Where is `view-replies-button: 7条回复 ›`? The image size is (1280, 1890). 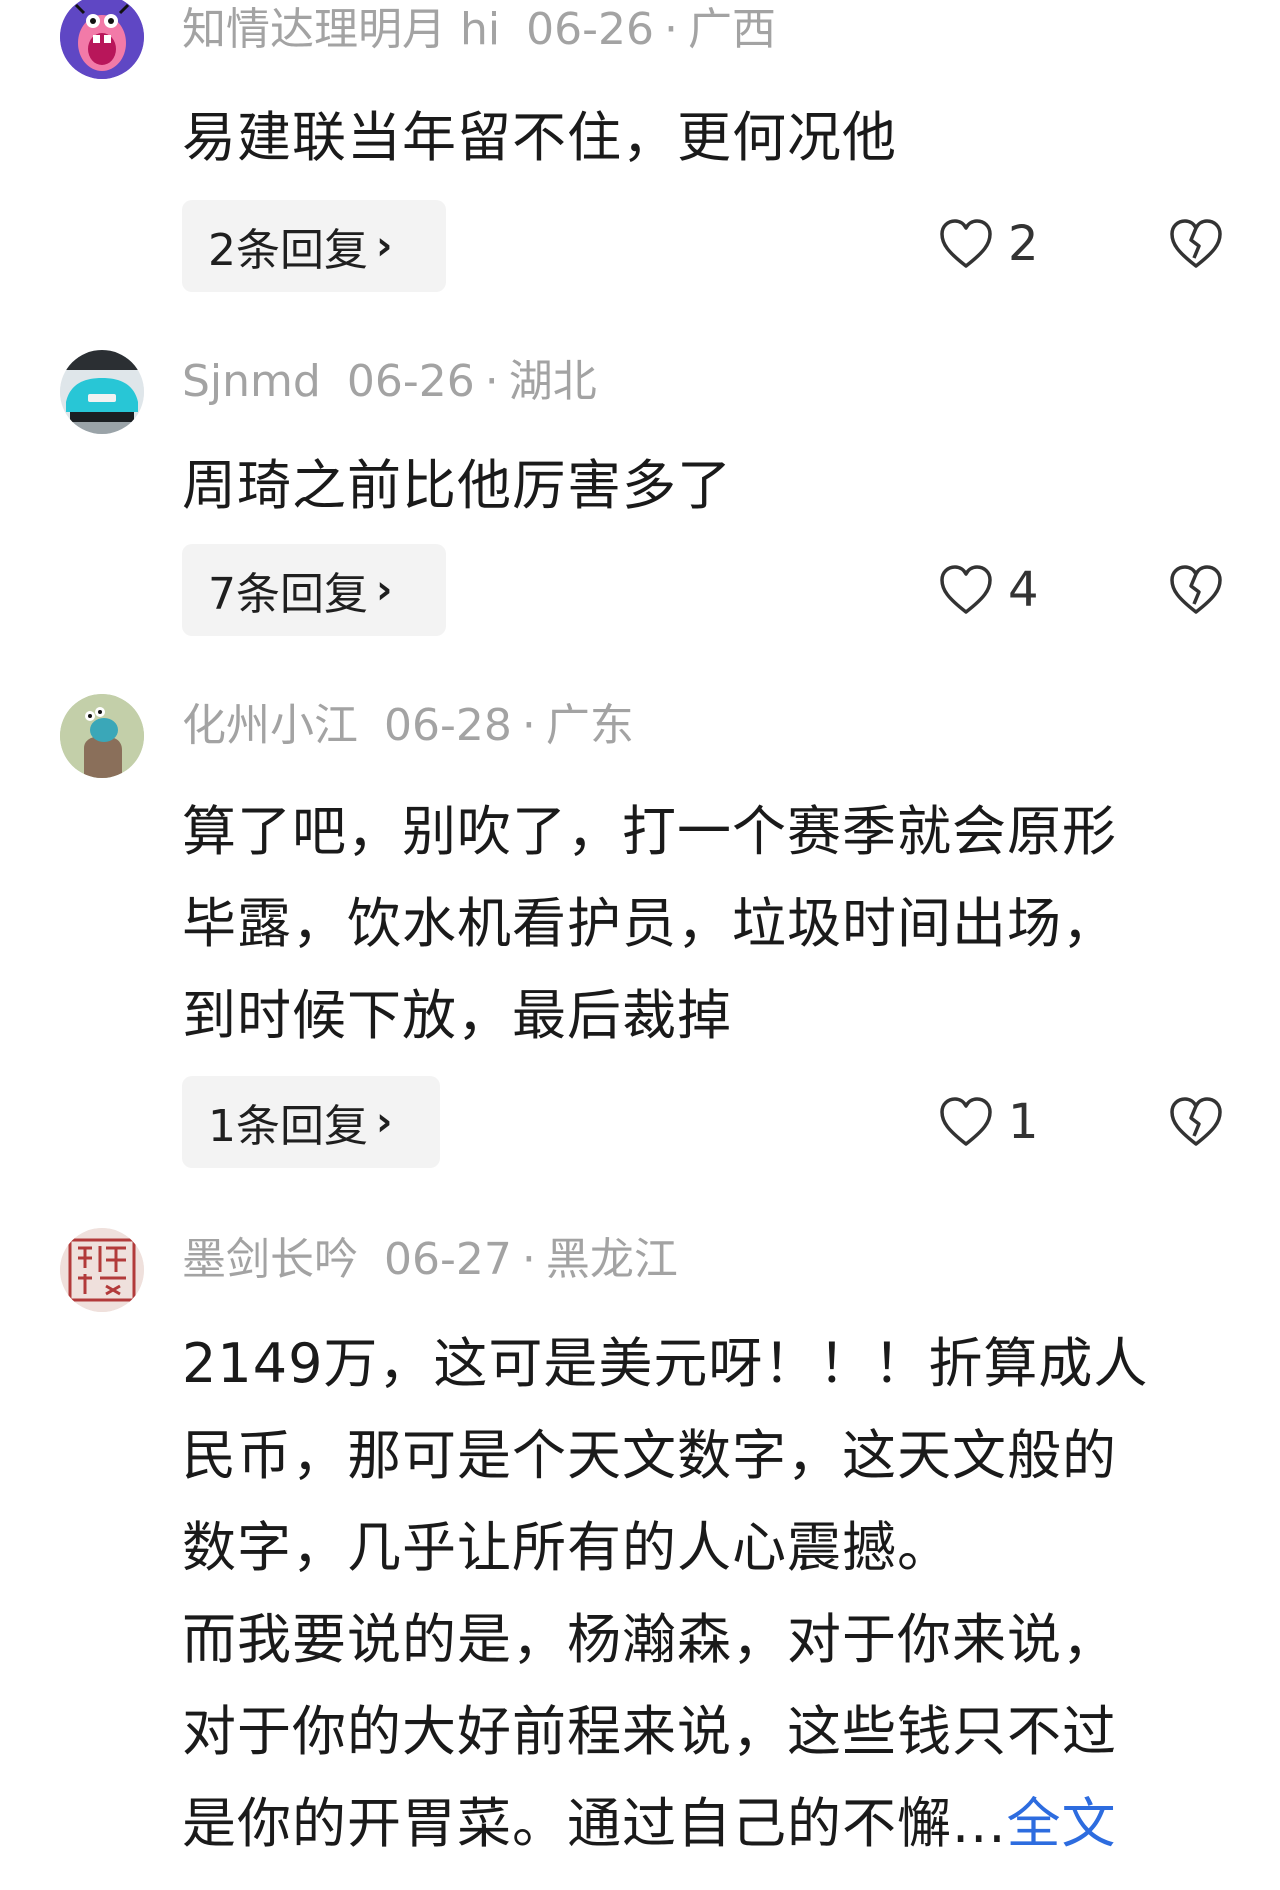
view-replies-button: 7条回复 › is located at coordinates (314, 590).